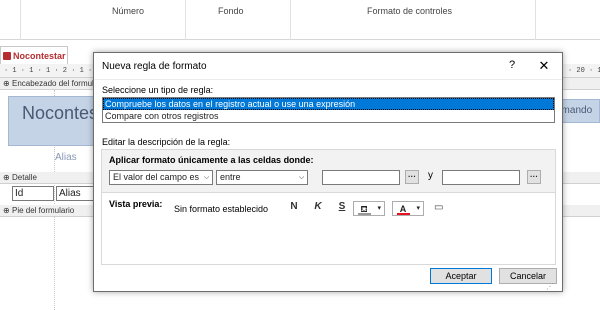 Image resolution: width=600 pixels, height=310 pixels. I want to click on value2-input, so click(481, 177).